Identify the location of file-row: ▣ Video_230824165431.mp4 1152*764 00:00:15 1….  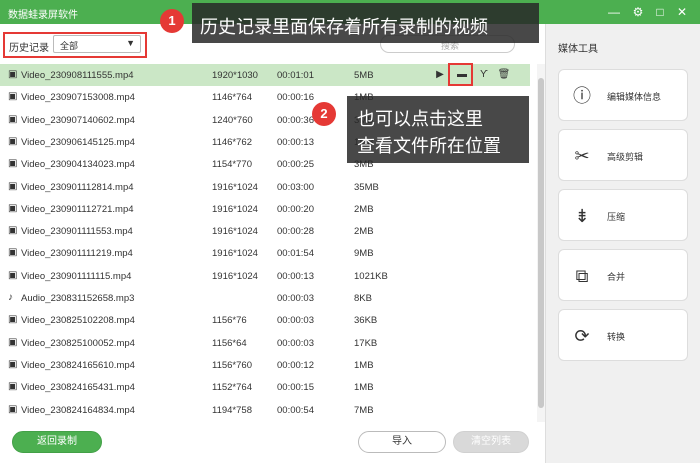
(265, 387).